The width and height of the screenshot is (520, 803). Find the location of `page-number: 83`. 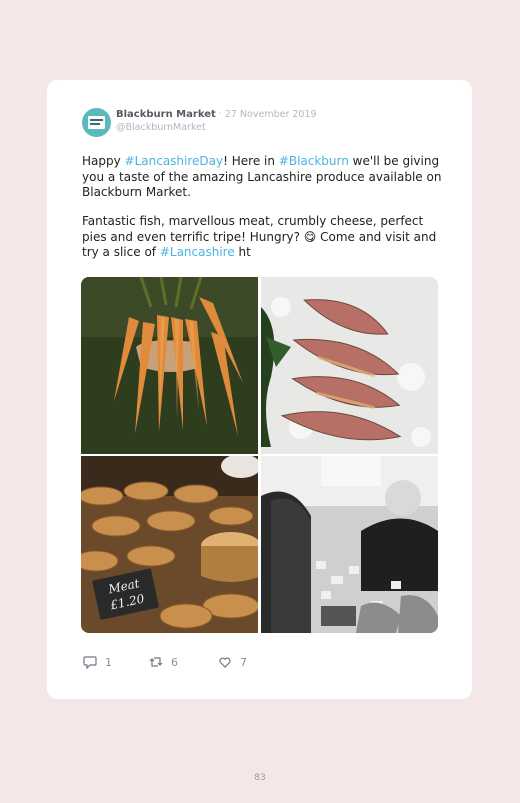

page-number: 83 is located at coordinates (260, 778).